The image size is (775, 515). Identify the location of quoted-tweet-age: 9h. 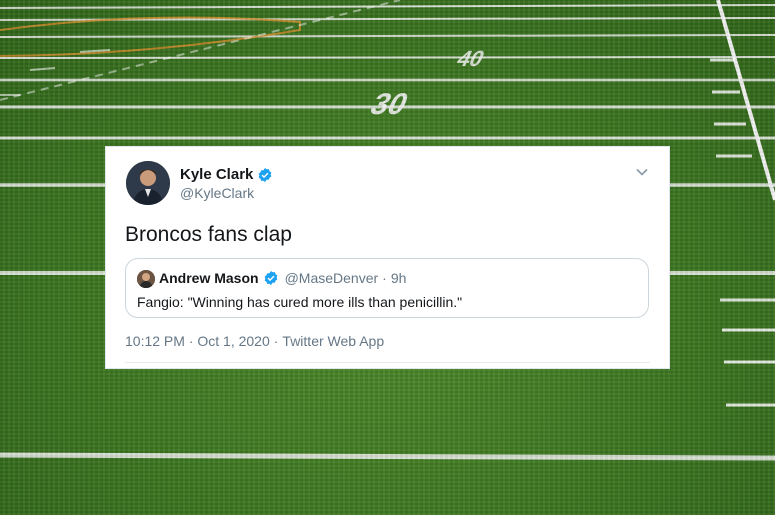
(399, 278).